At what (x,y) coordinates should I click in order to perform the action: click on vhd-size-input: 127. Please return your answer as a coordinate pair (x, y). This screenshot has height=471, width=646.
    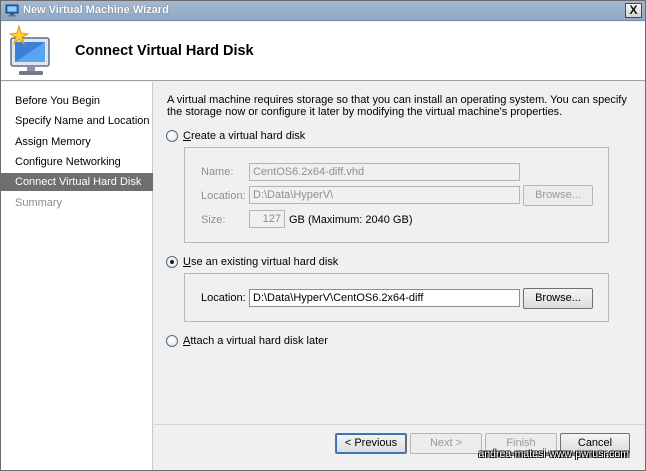
    Looking at the image, I should click on (267, 219).